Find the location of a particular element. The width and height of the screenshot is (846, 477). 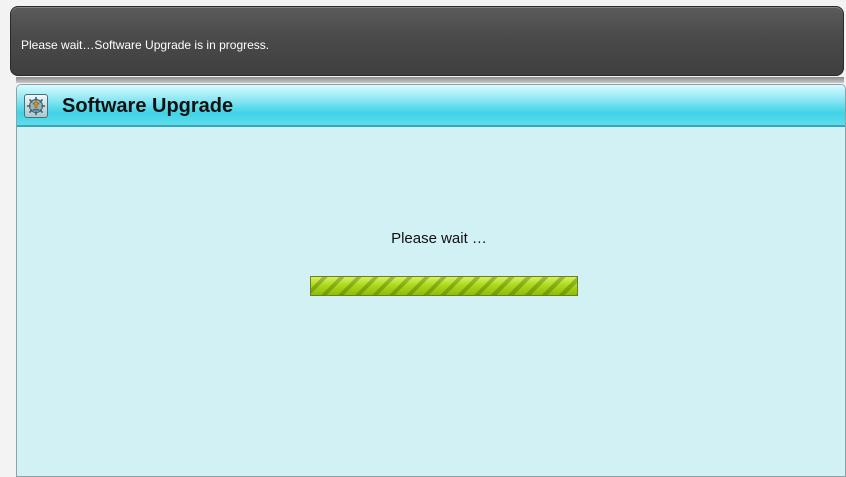

dialog-header: Software Upgrade is located at coordinates (431, 106).